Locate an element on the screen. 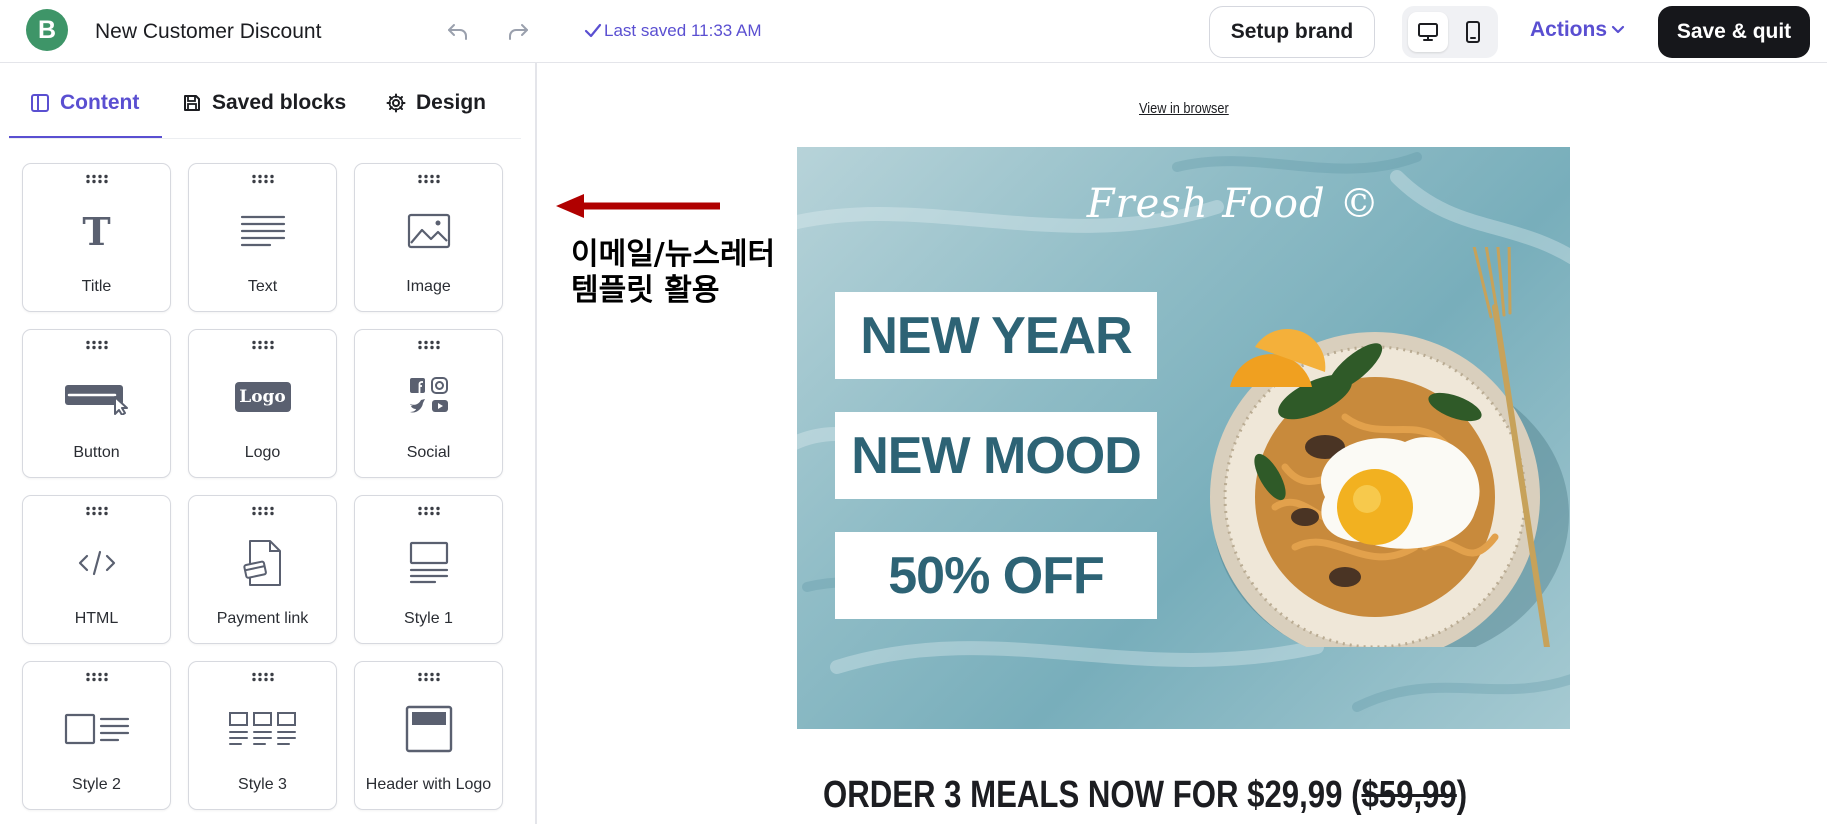 This screenshot has height=824, width=1827. app-logo: B is located at coordinates (47, 30).